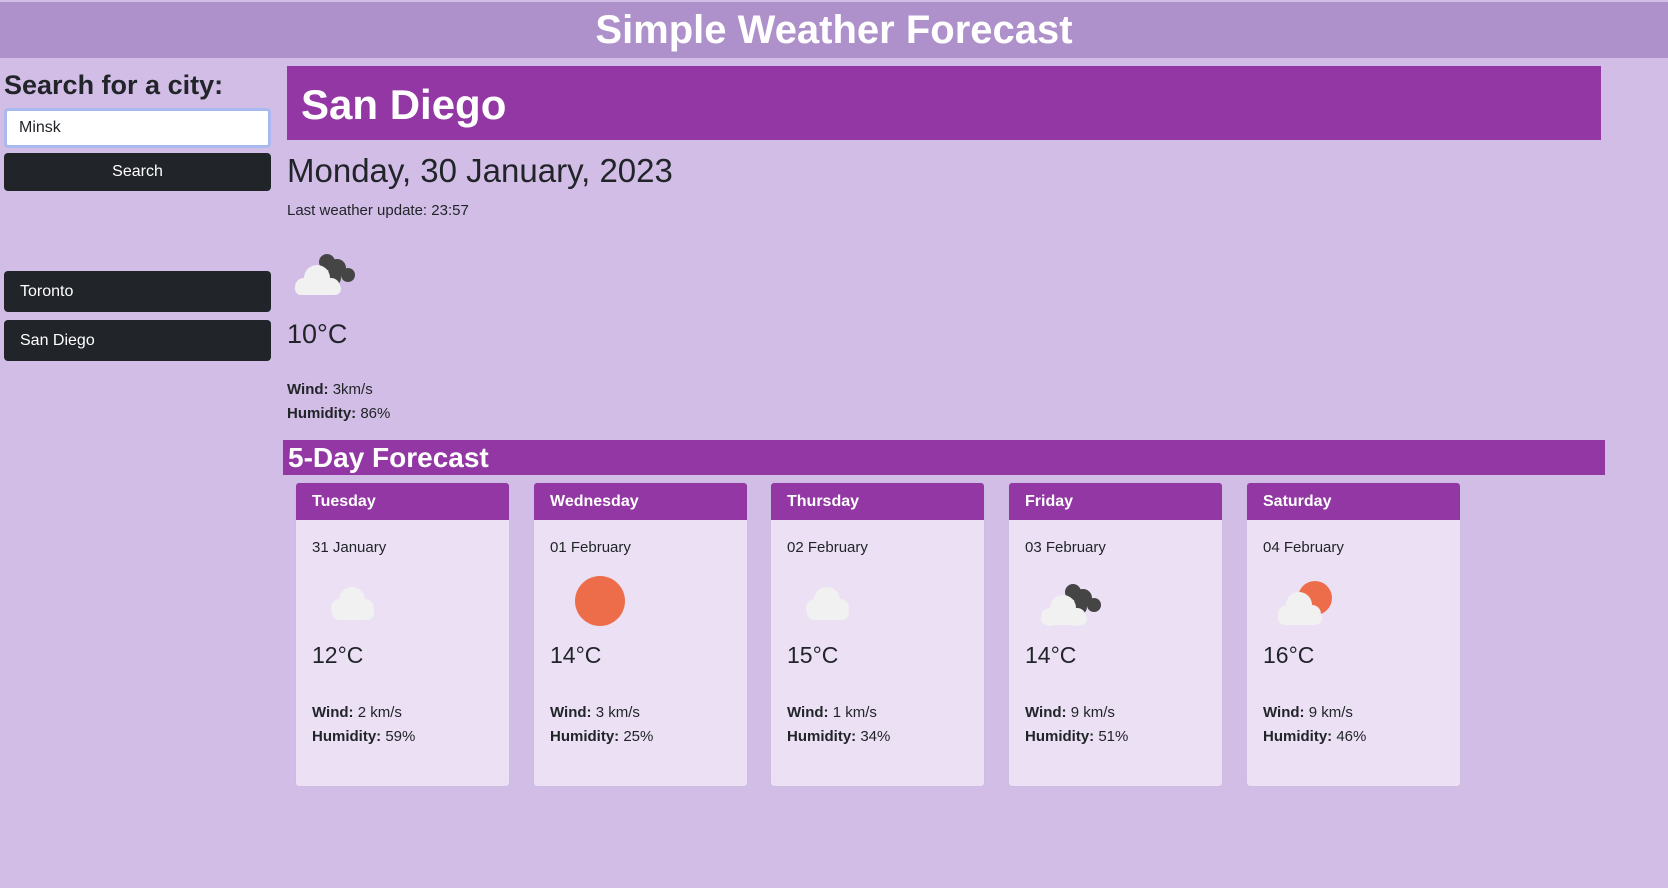 This screenshot has width=1668, height=888. What do you see at coordinates (827, 547) in the screenshot?
I see `forecast-date: 02 February` at bounding box center [827, 547].